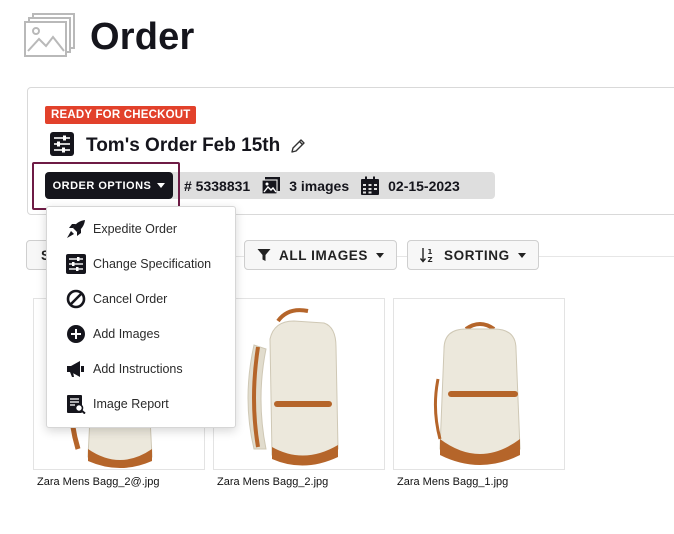 This screenshot has width=674, height=534. What do you see at coordinates (76, 369) in the screenshot?
I see `megaphone-icon` at bounding box center [76, 369].